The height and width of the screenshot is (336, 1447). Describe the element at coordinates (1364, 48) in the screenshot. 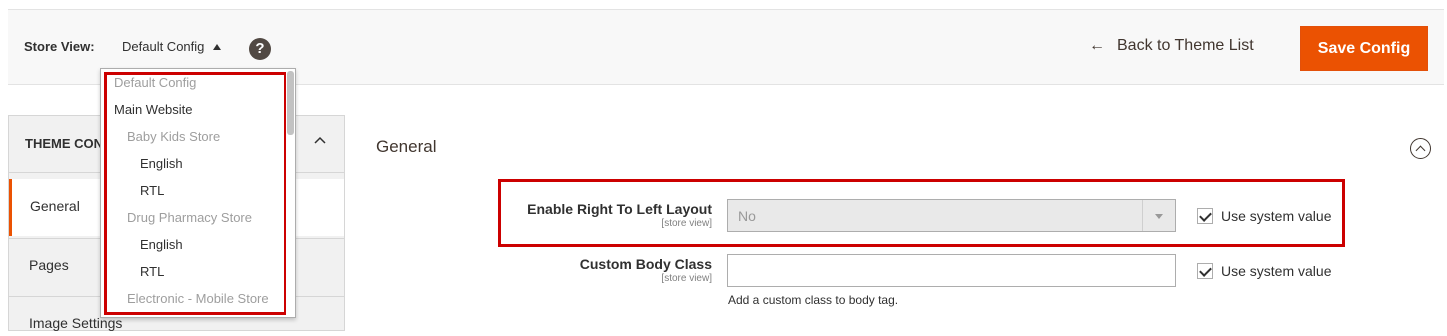

I see `save-config-button: Save Config` at that location.